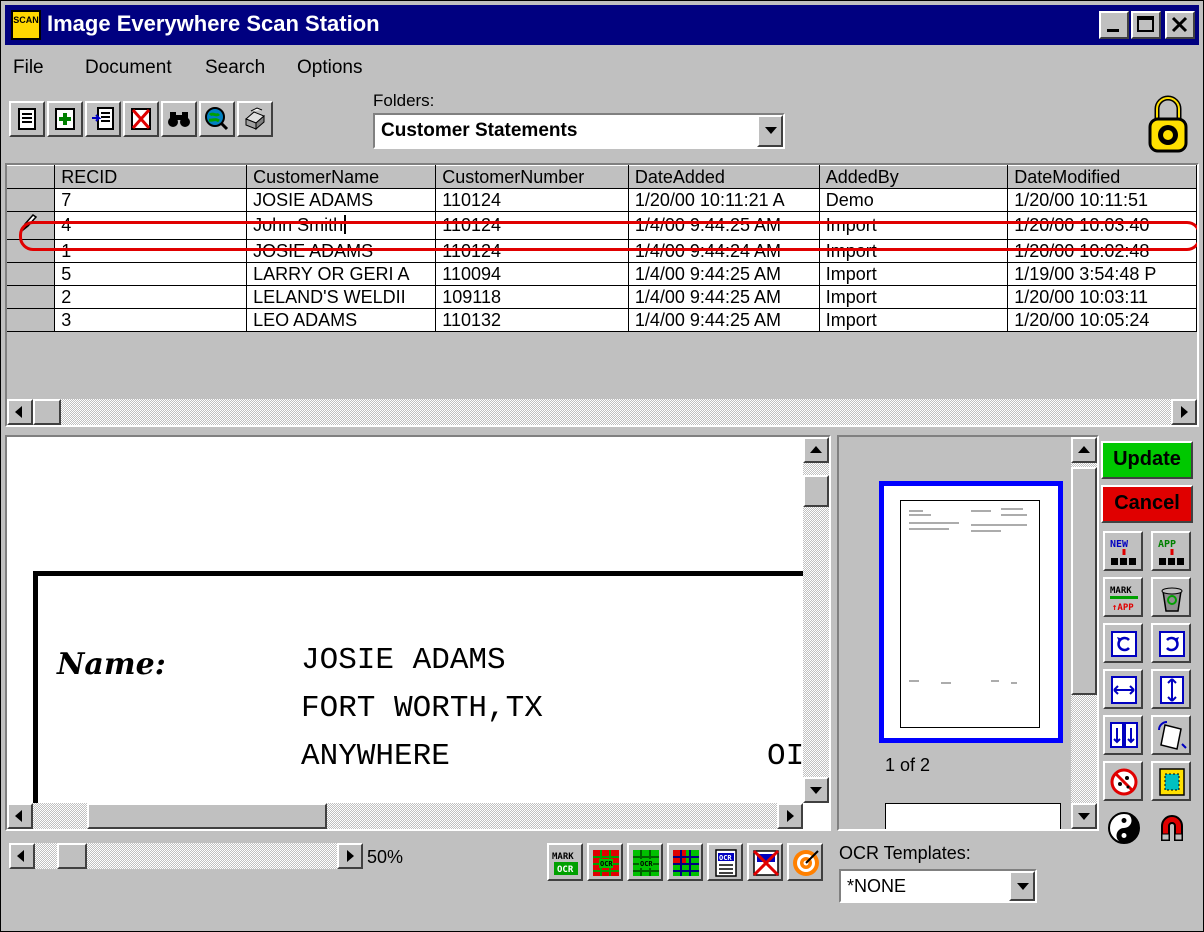  What do you see at coordinates (914, 177) in the screenshot?
I see `column-header-addedby: AddedBy` at bounding box center [914, 177].